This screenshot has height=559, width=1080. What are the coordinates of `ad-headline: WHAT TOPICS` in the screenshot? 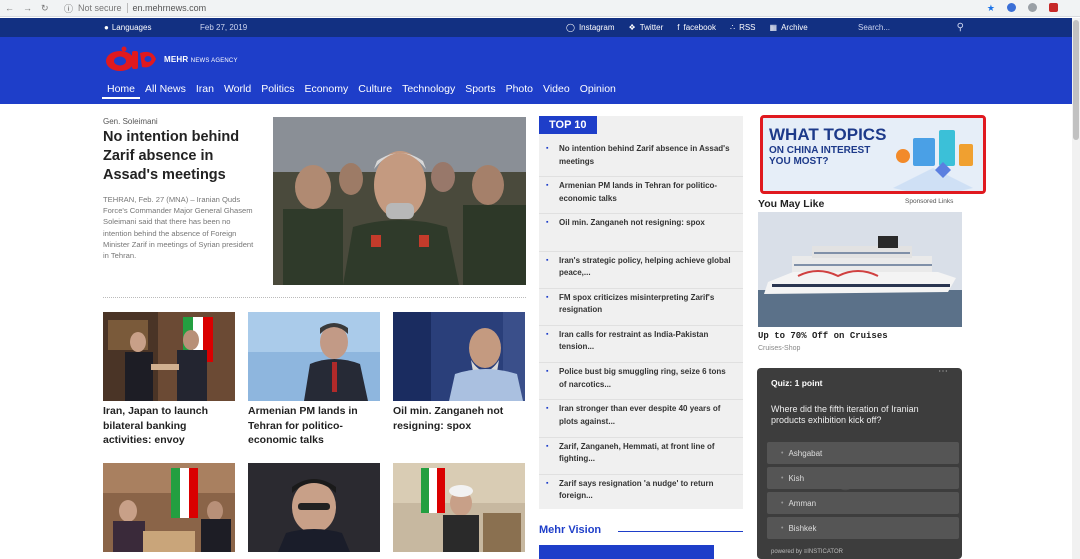 It's located at (828, 134).